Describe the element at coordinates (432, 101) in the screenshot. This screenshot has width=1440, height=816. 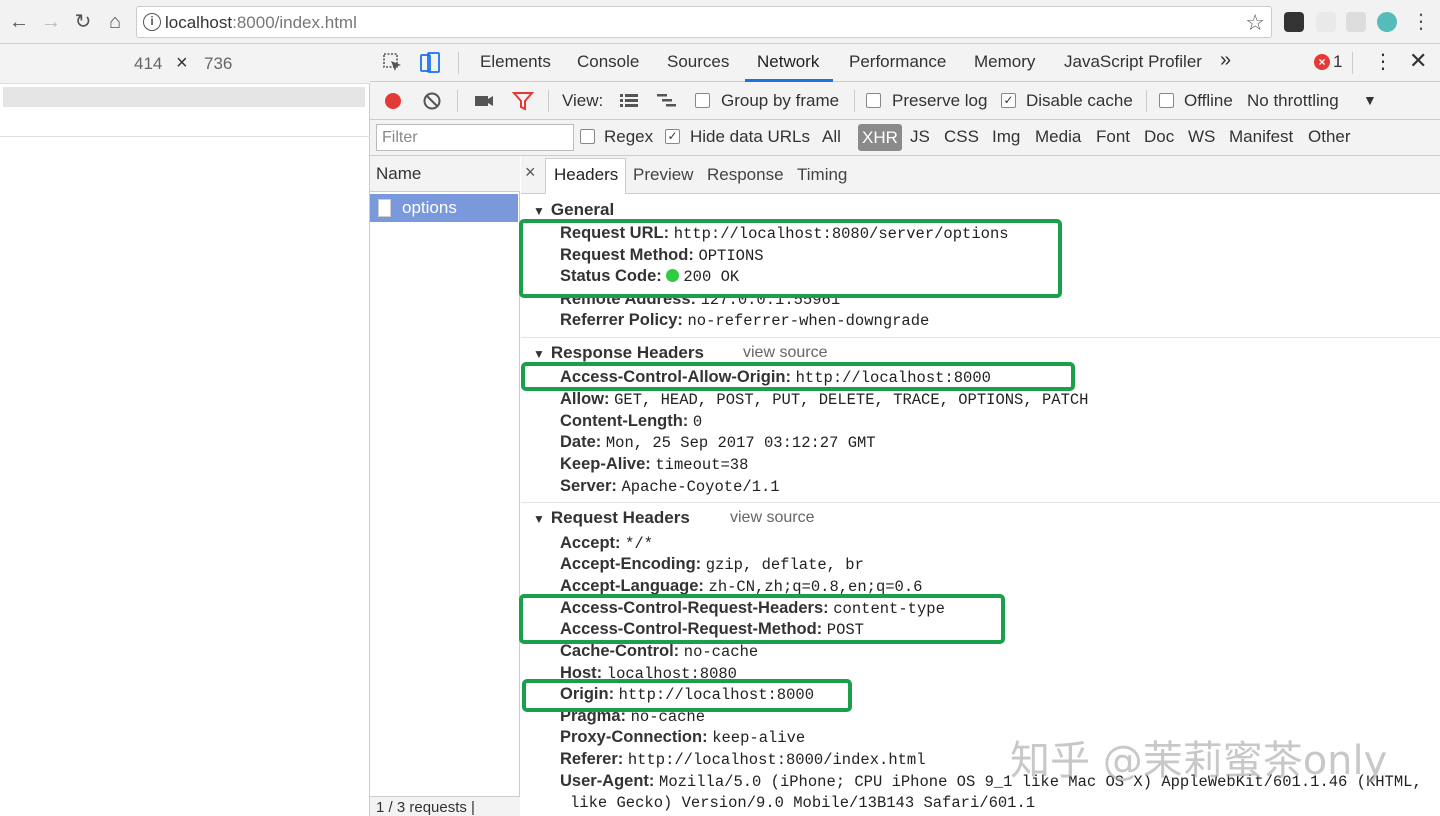
I see `clear-icon` at that location.